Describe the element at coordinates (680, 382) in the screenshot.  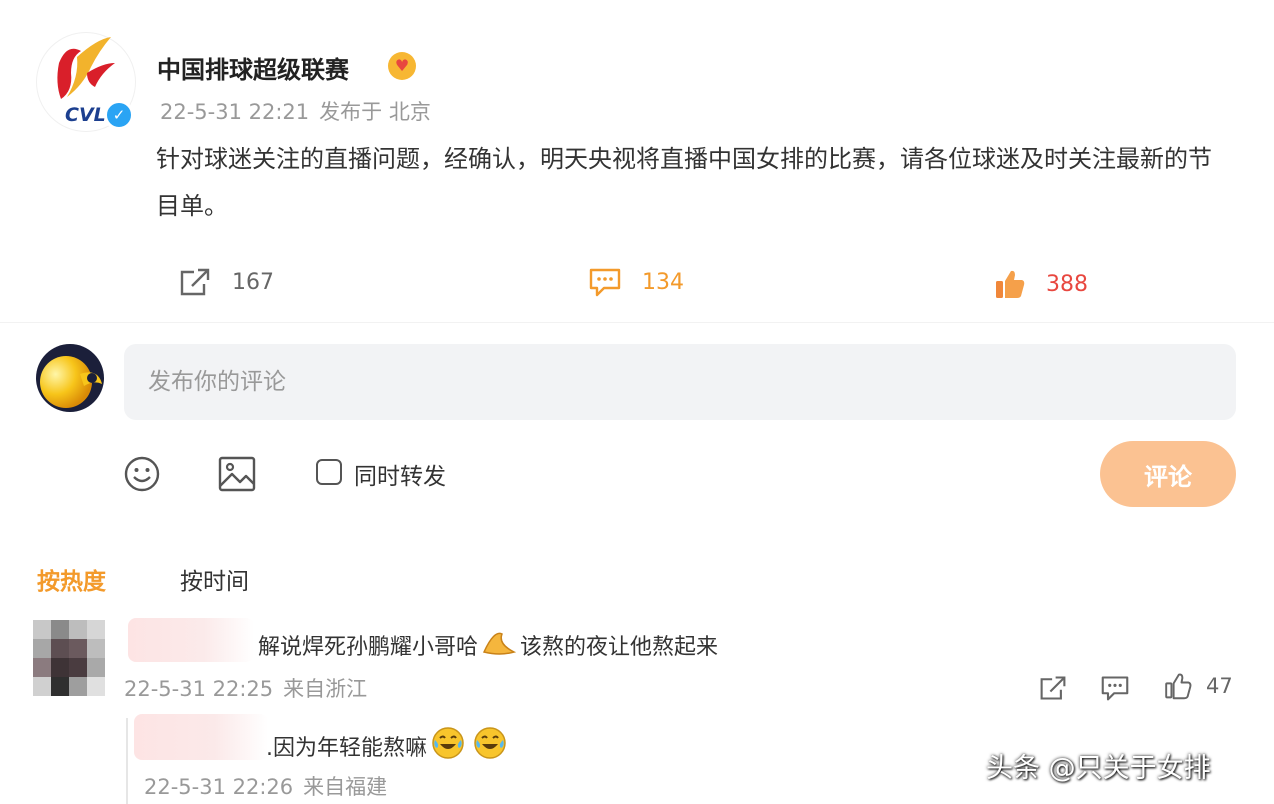
I see `comment-input` at that location.